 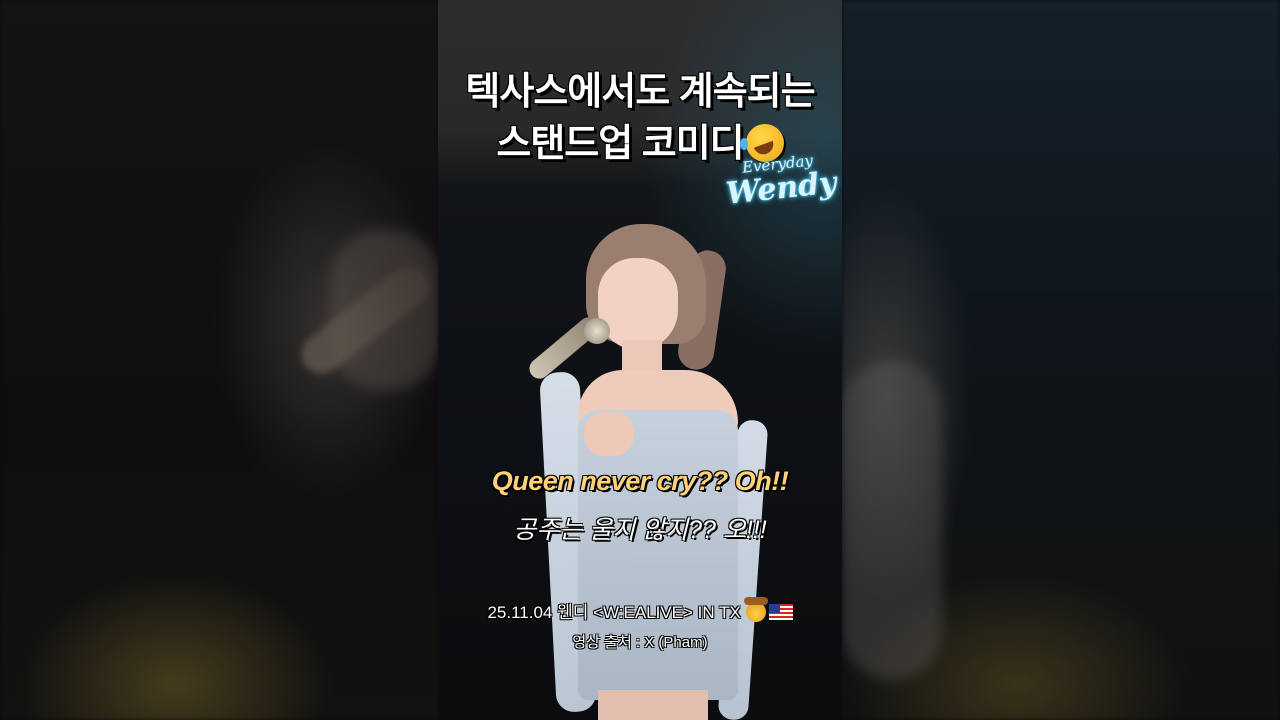 What do you see at coordinates (609, 434) in the screenshot?
I see `performer-hand` at bounding box center [609, 434].